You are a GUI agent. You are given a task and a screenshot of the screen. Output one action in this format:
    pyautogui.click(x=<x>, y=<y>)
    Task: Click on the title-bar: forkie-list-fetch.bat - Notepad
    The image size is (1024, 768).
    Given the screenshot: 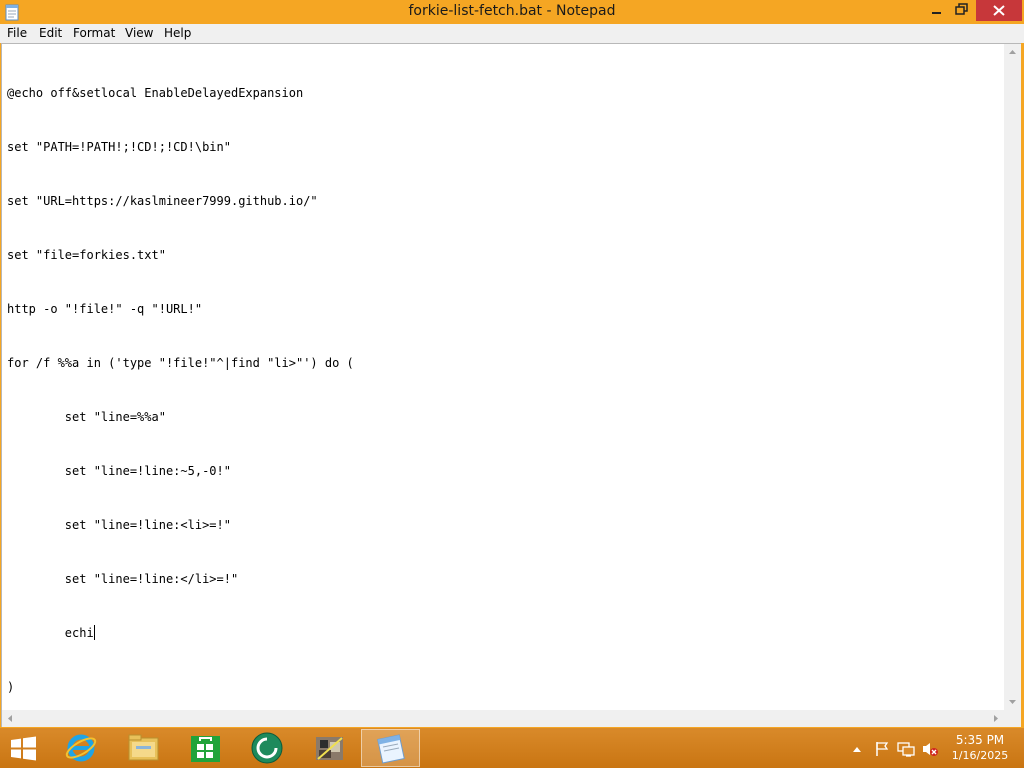 What is the action you would take?
    pyautogui.click(x=512, y=12)
    